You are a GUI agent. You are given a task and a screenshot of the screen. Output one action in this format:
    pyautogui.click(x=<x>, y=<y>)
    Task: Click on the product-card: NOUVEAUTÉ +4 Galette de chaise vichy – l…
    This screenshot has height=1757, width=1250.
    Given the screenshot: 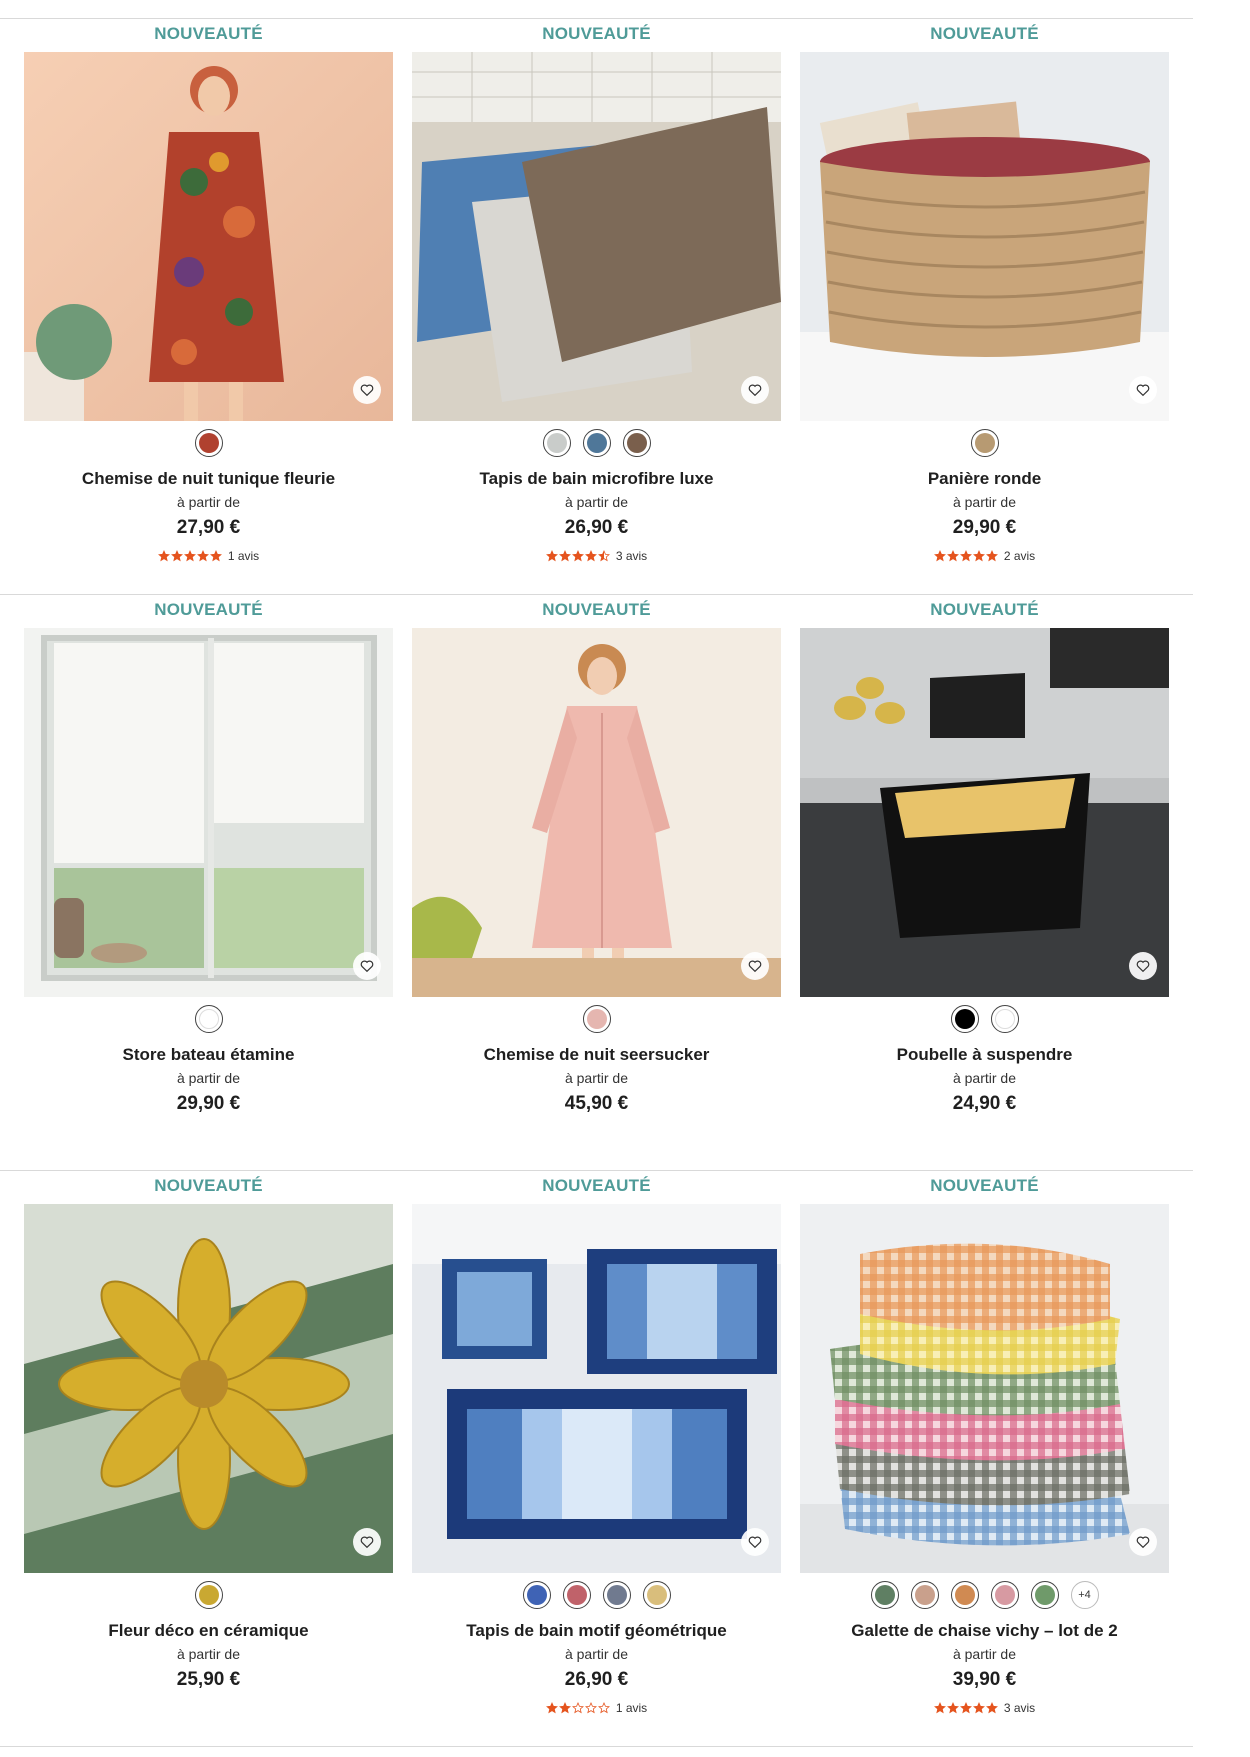 What is the action you would take?
    pyautogui.click(x=984, y=1445)
    